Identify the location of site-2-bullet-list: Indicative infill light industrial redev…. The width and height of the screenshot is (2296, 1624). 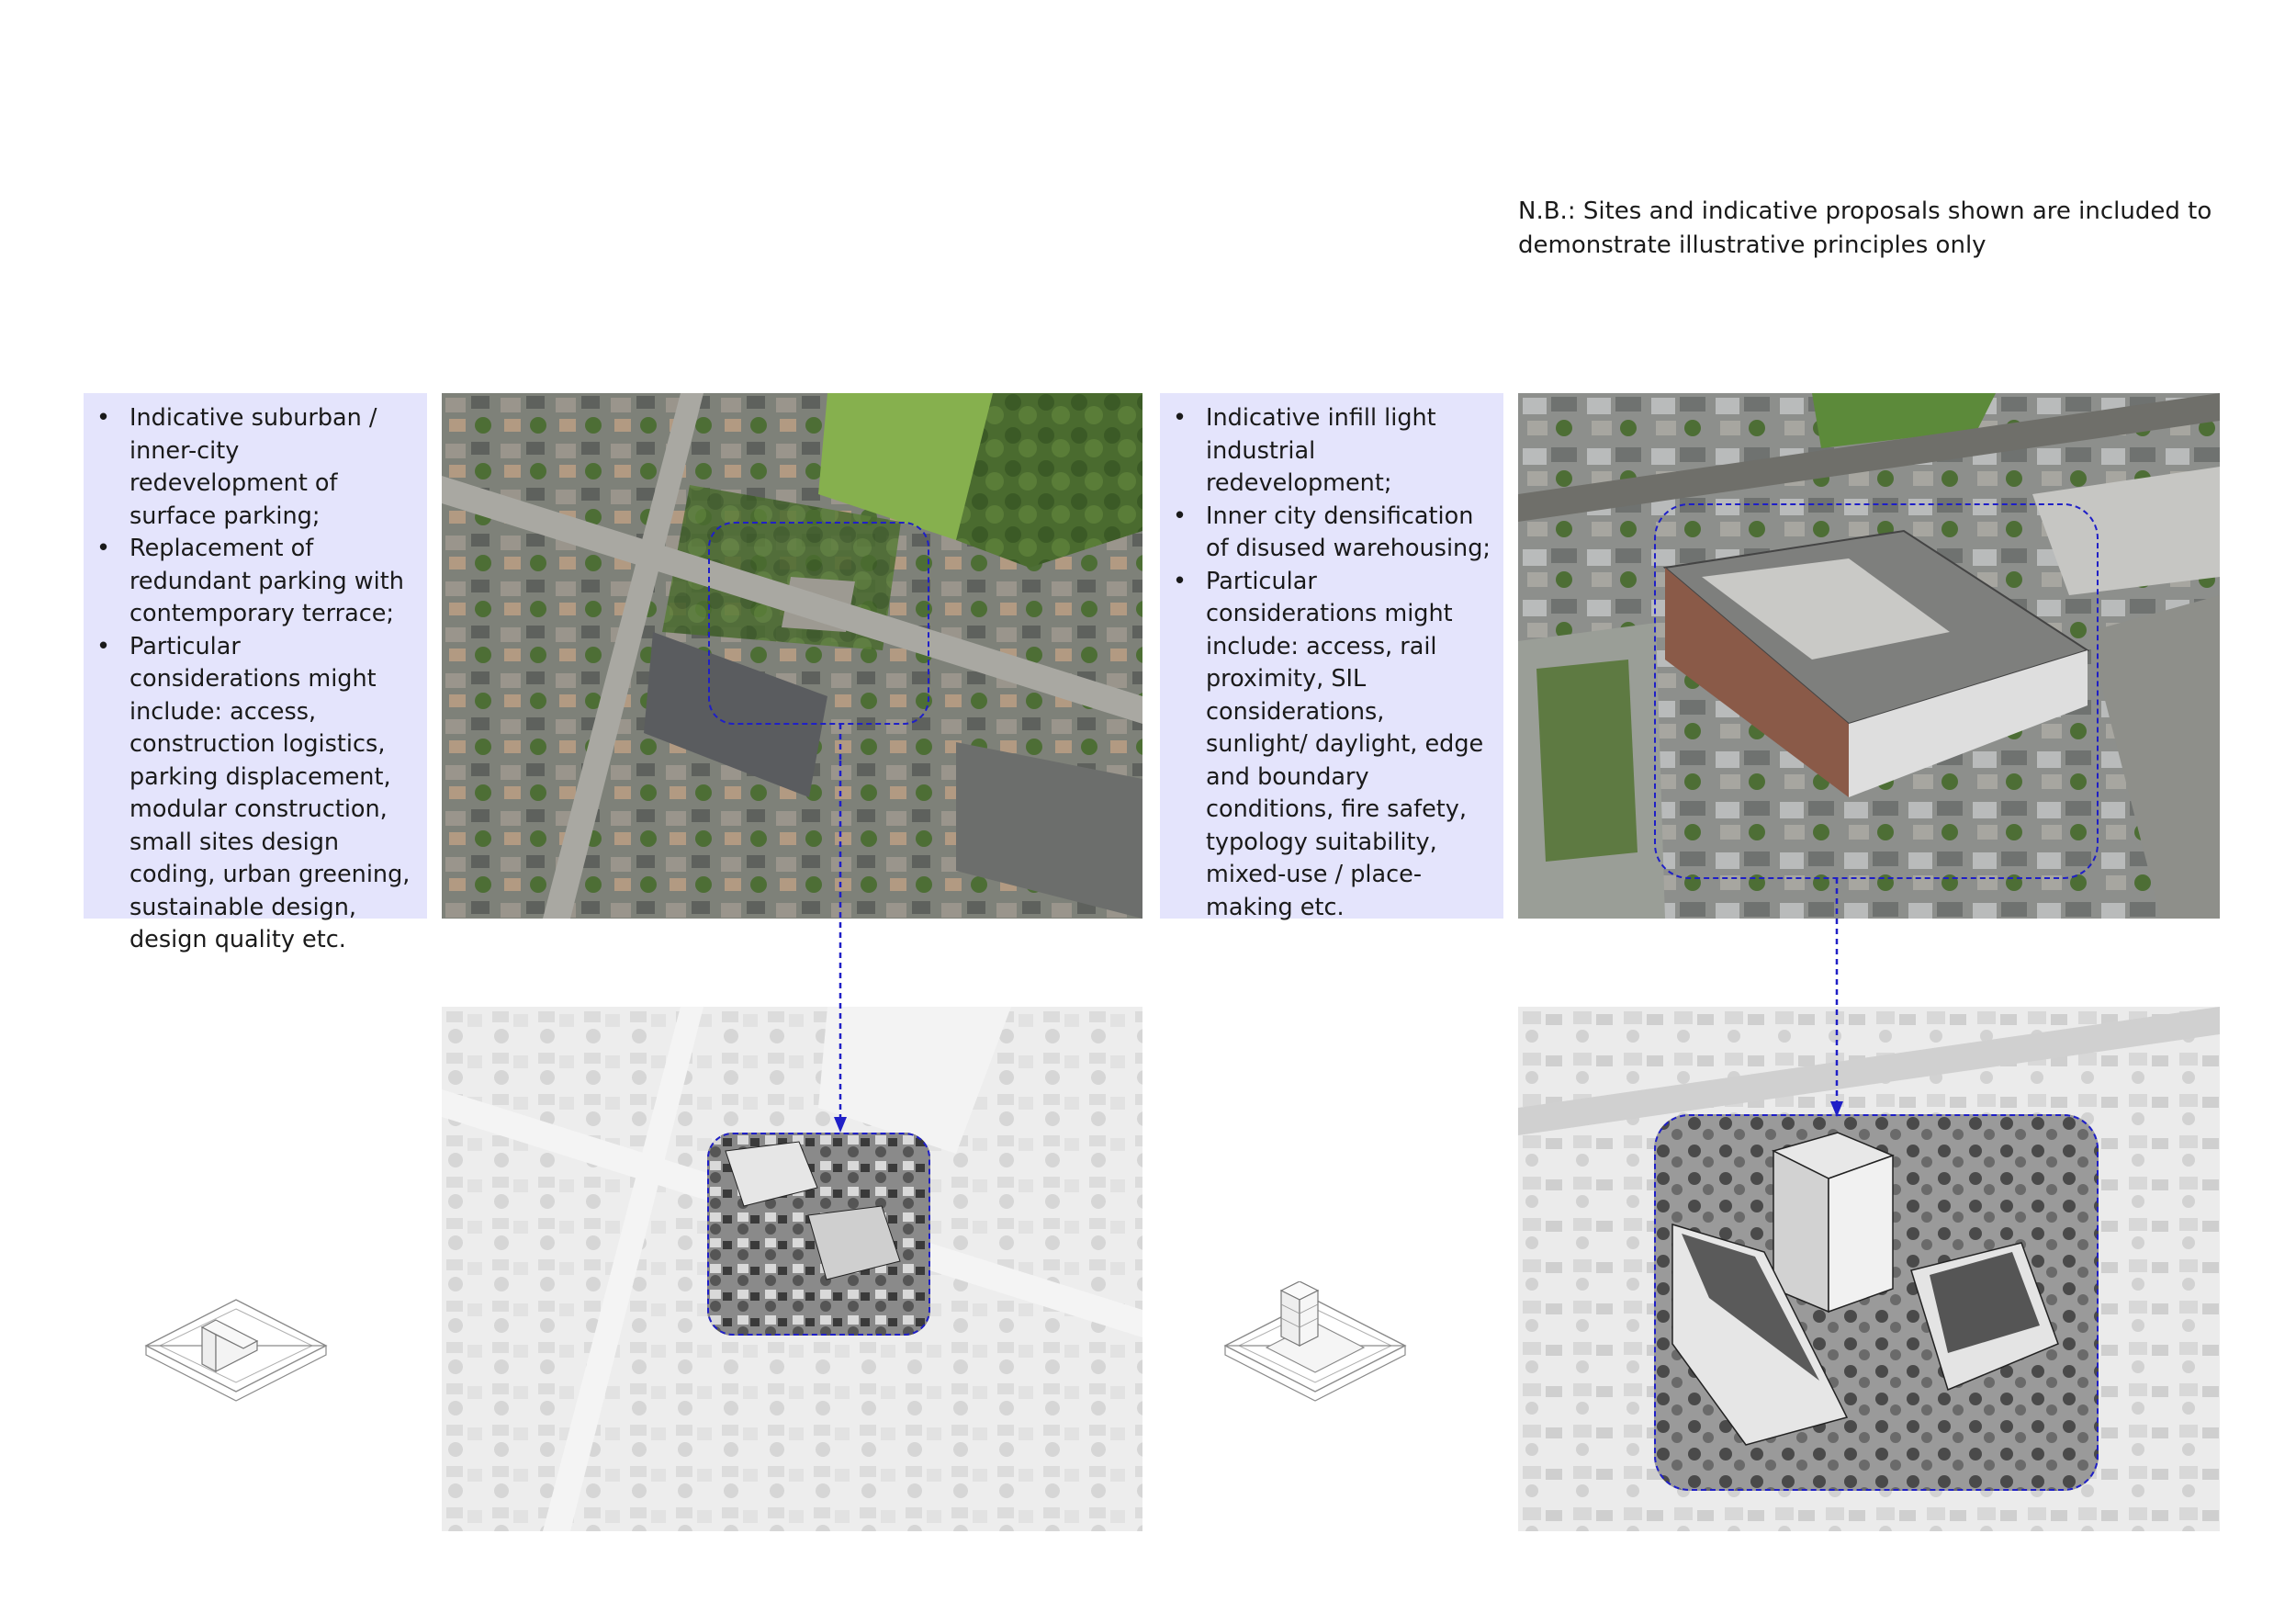
(1332, 663).